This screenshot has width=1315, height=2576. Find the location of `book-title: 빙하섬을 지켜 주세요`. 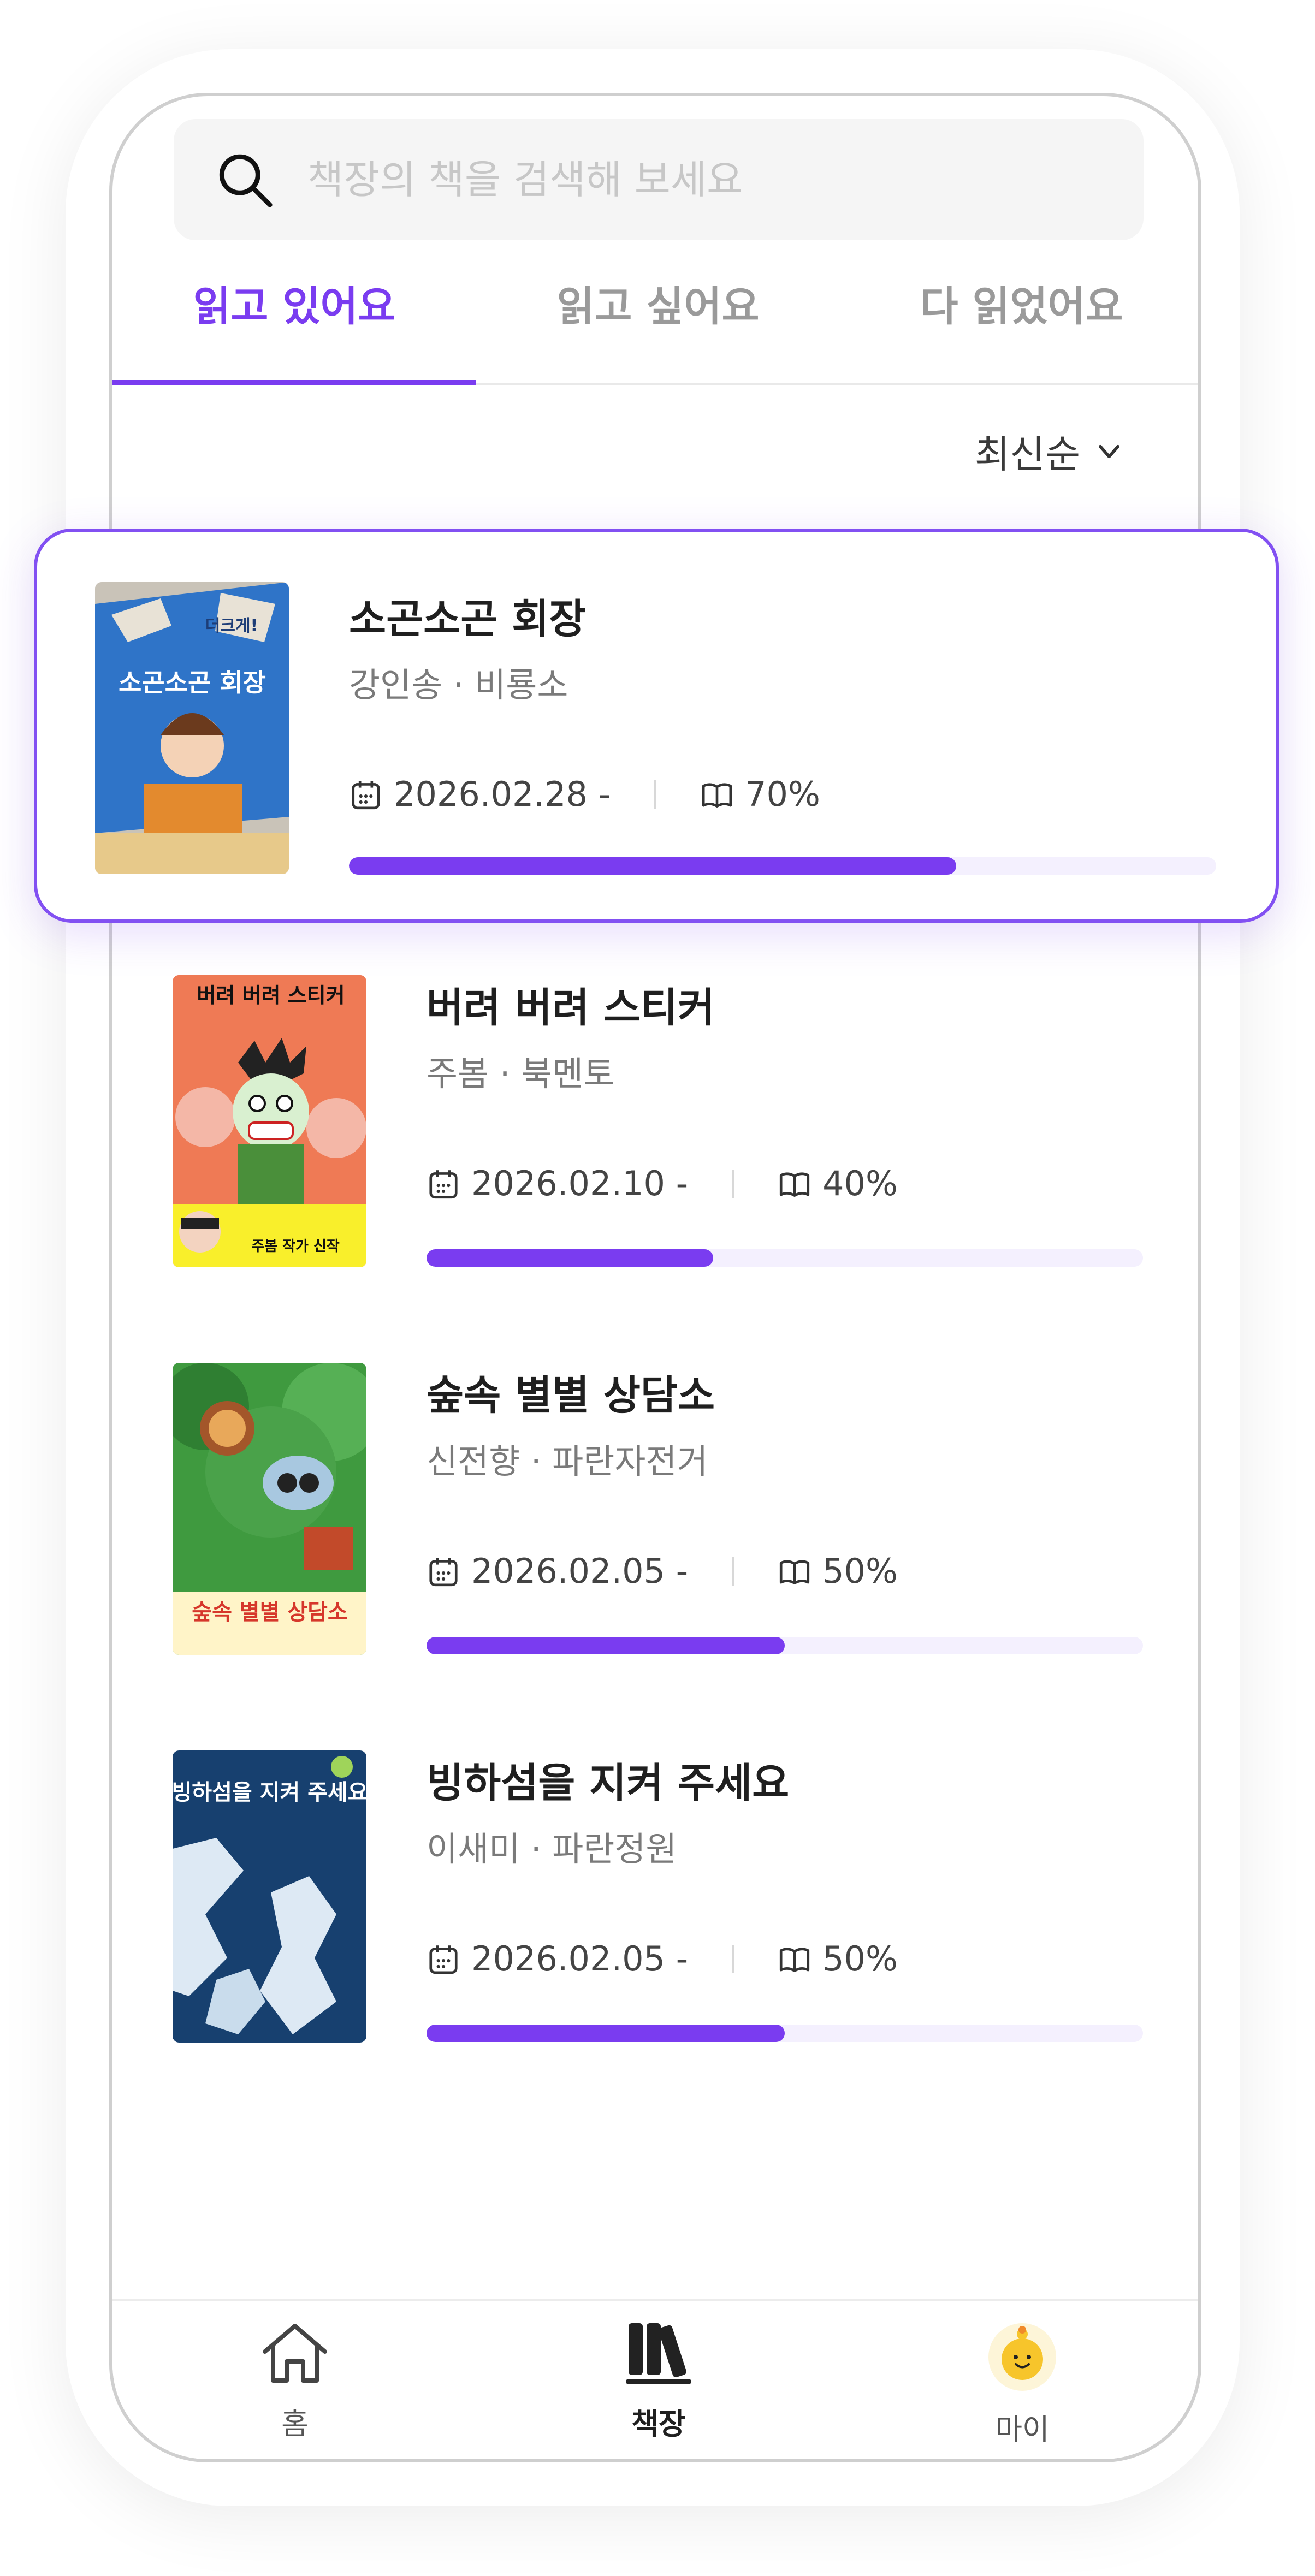

book-title: 빙하섬을 지켜 주세요 is located at coordinates (608, 1783).